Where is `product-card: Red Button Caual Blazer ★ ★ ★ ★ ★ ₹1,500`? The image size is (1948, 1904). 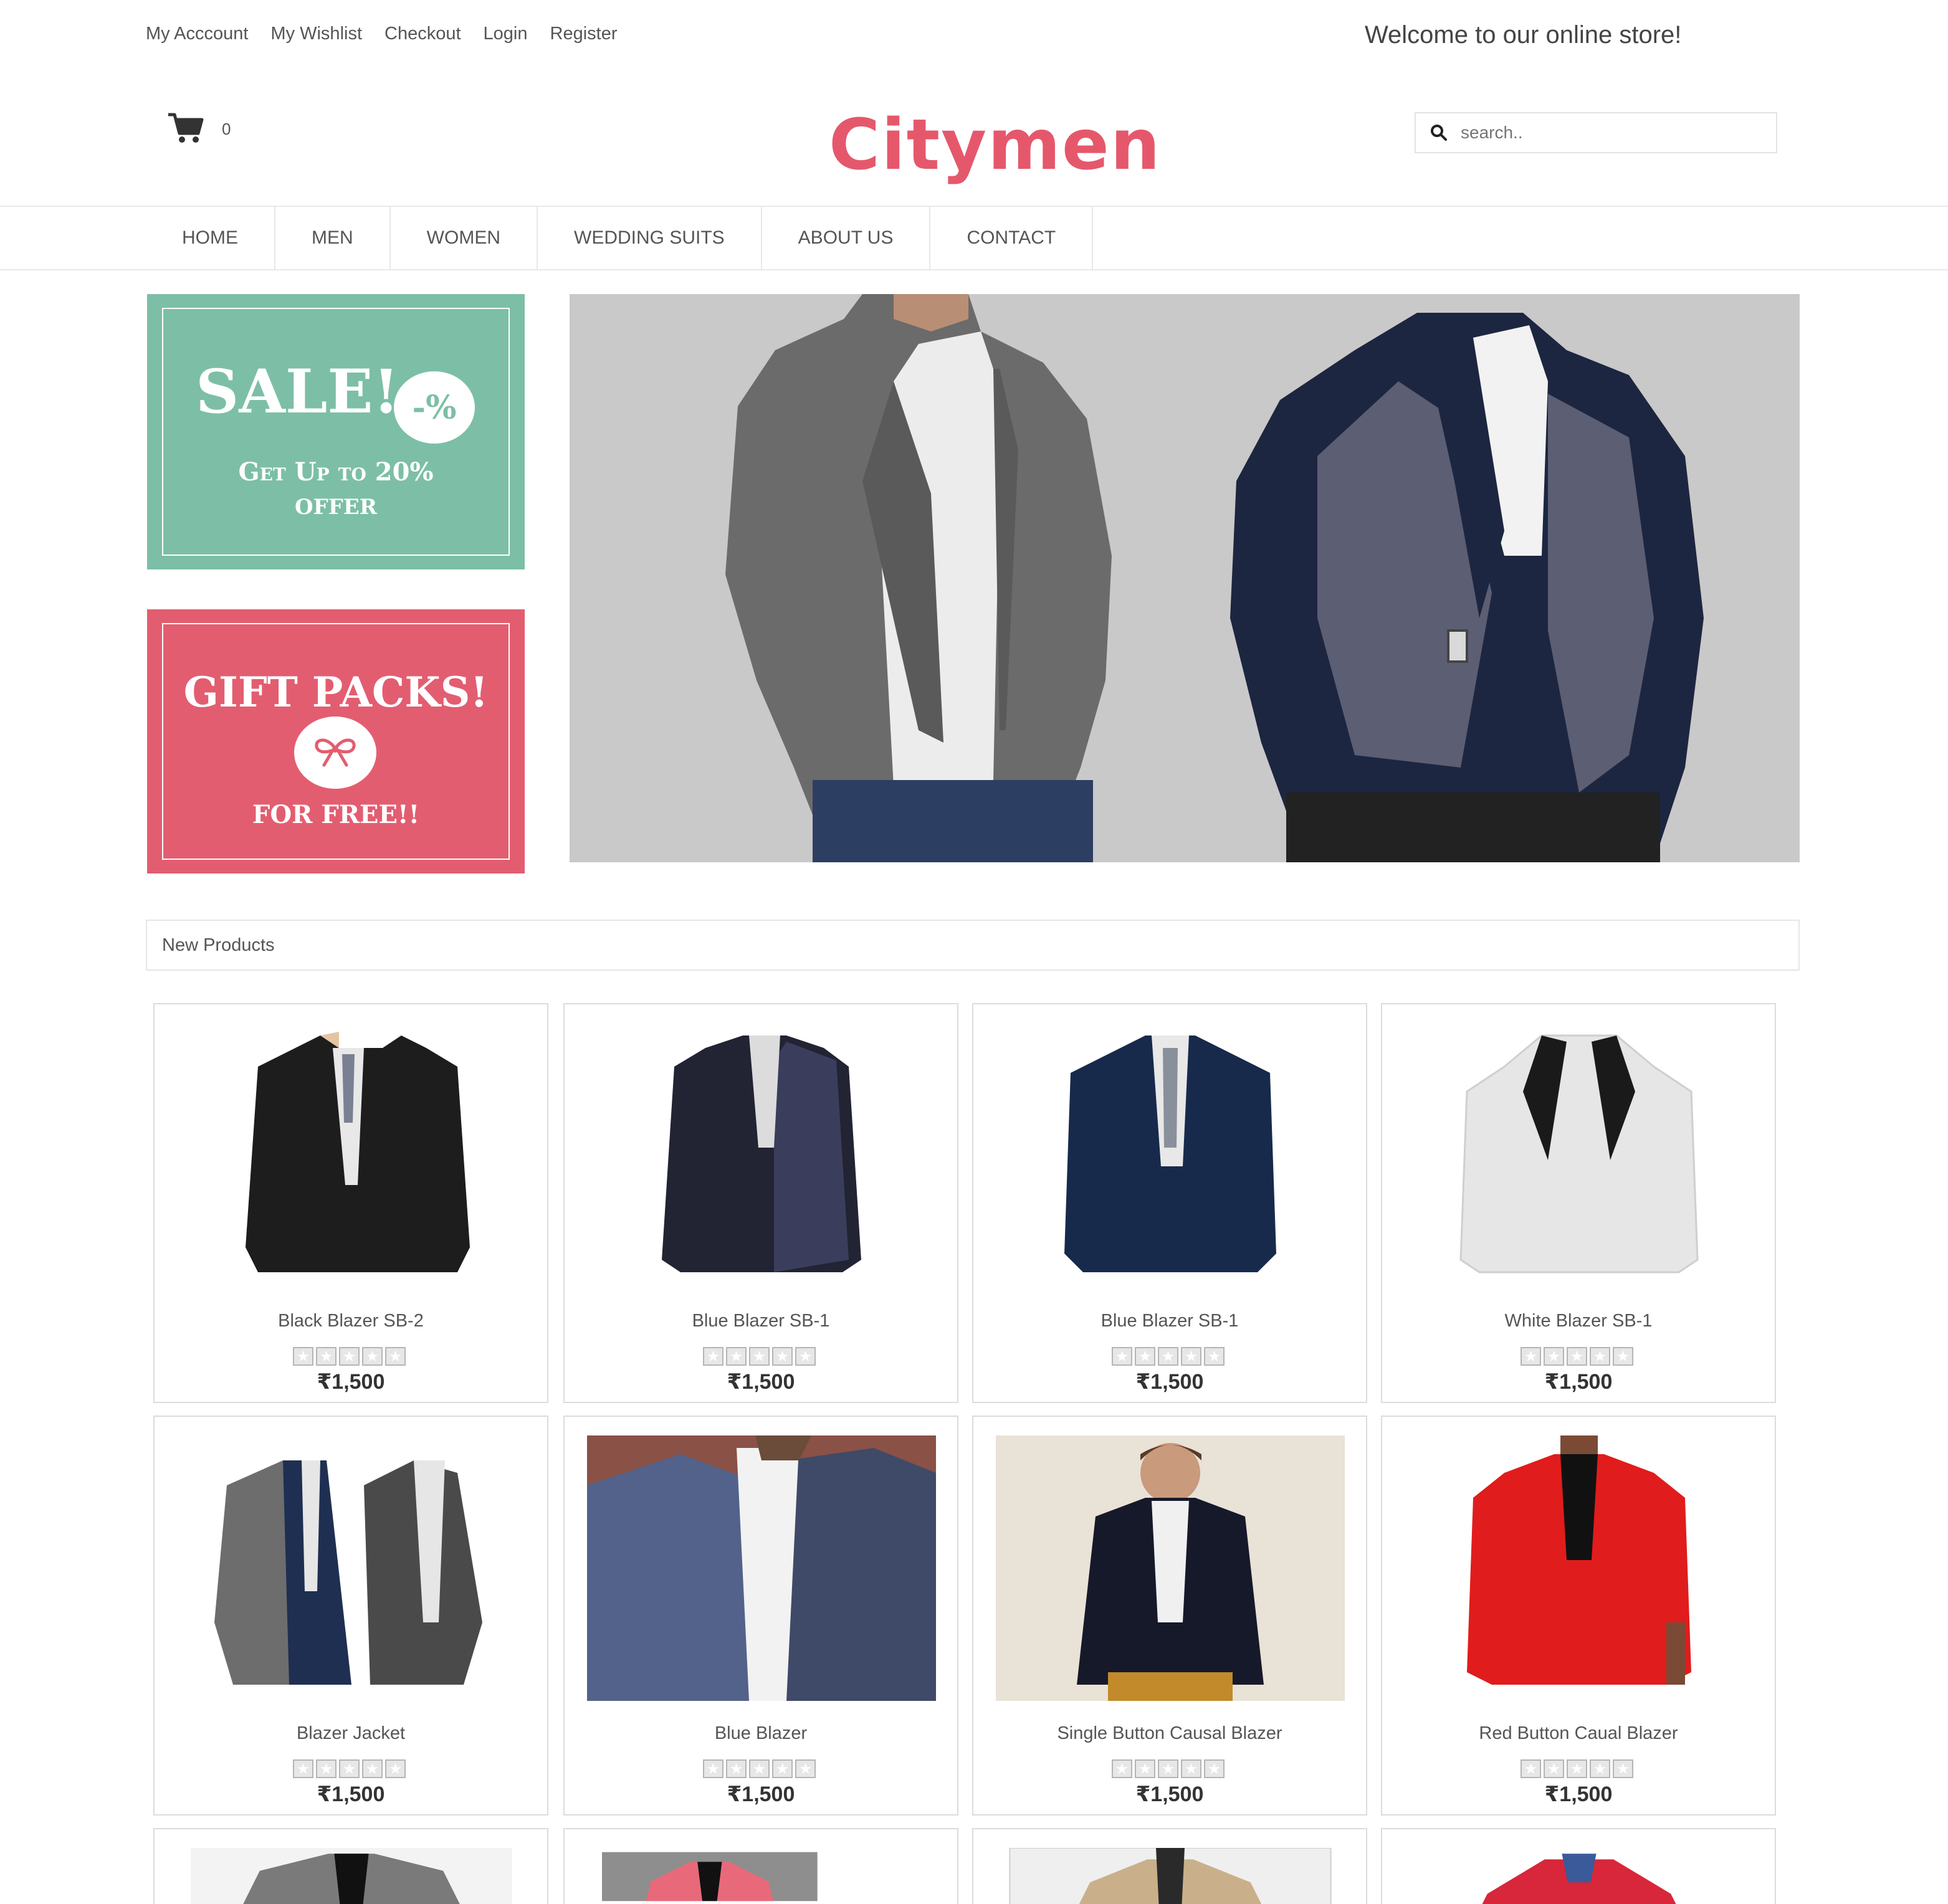
product-card: Red Button Caual Blazer ★ ★ ★ ★ ★ ₹1,500 is located at coordinates (1578, 1616).